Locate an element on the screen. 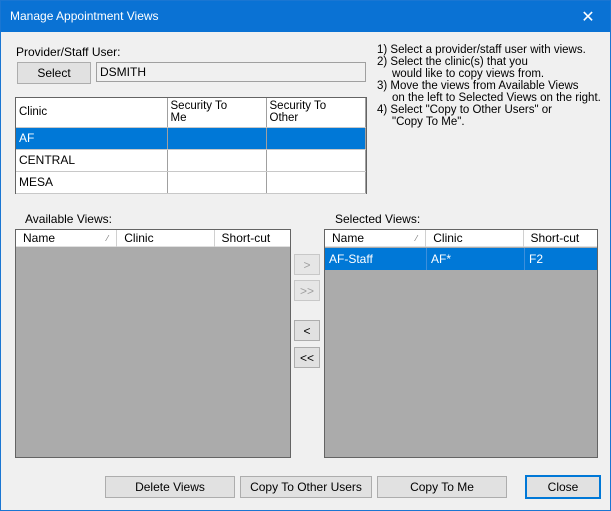  window-title: Manage Appointment Views is located at coordinates (84, 16).